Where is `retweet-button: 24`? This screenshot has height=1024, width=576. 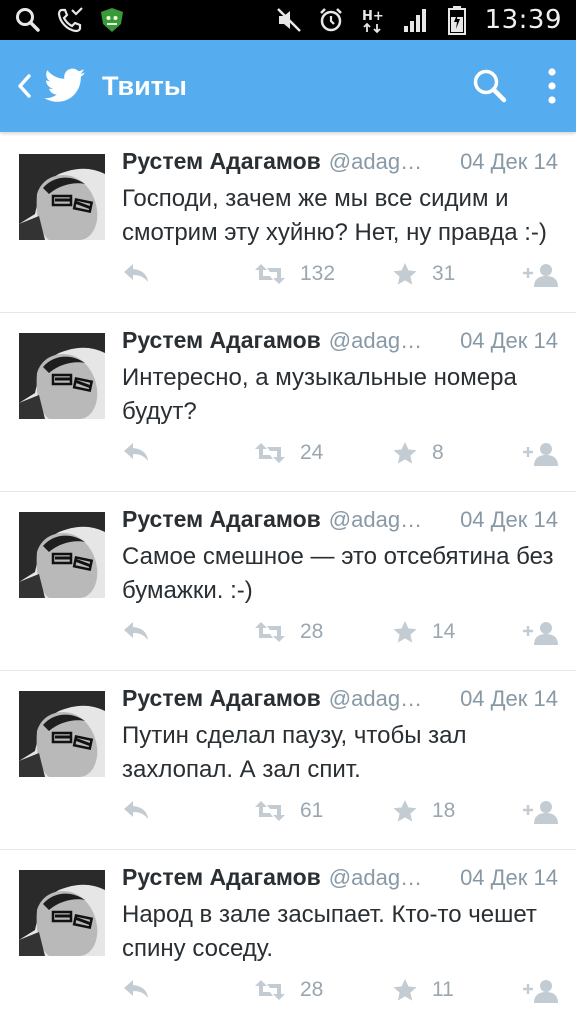
retweet-button: 24 is located at coordinates (288, 453).